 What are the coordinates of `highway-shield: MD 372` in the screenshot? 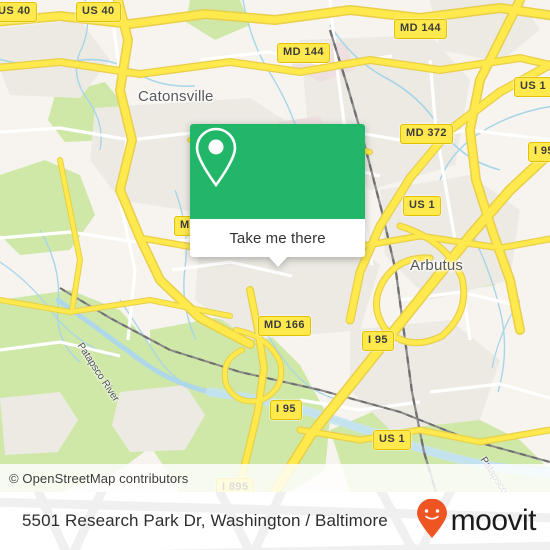 It's located at (426, 134).